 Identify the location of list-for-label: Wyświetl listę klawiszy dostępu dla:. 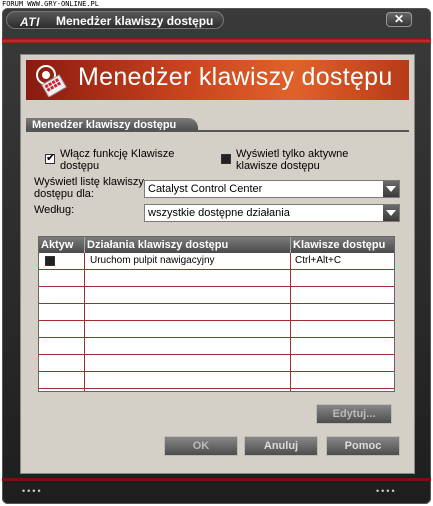
(89, 188).